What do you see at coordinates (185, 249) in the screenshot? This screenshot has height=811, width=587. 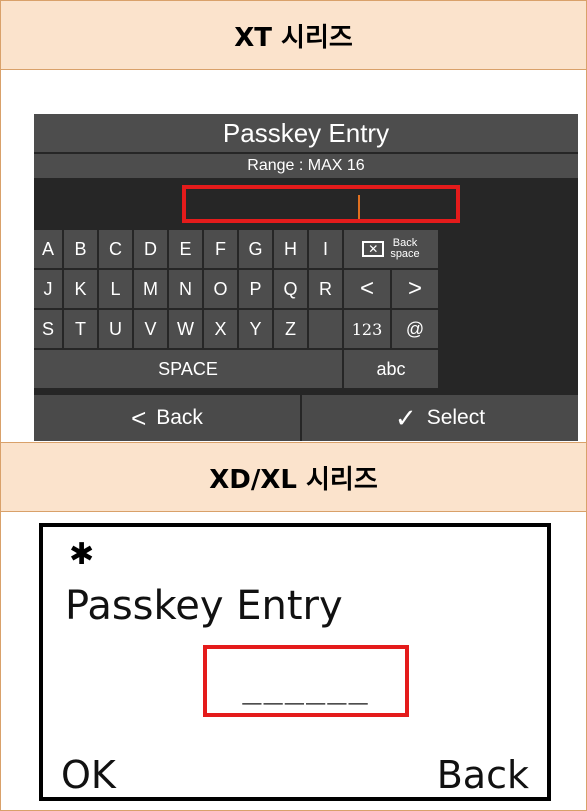 I see `key-e: E` at bounding box center [185, 249].